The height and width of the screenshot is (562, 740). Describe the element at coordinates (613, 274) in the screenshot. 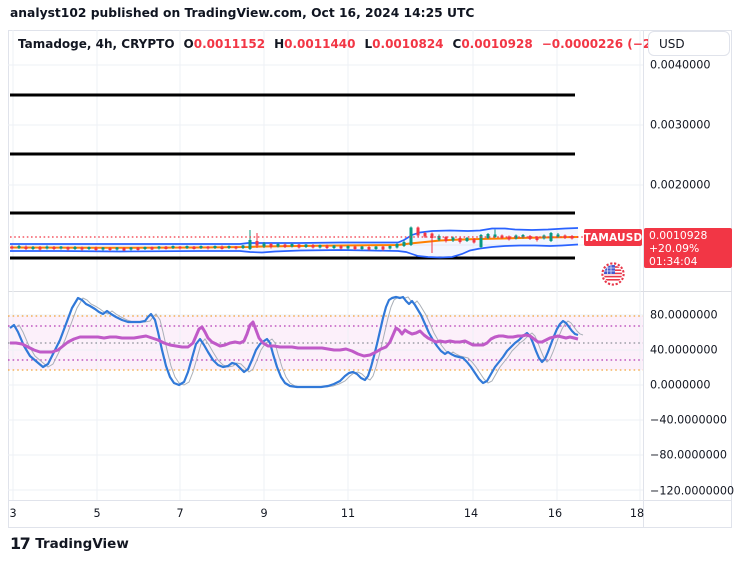

I see `us-flag-economic-event-icon` at that location.